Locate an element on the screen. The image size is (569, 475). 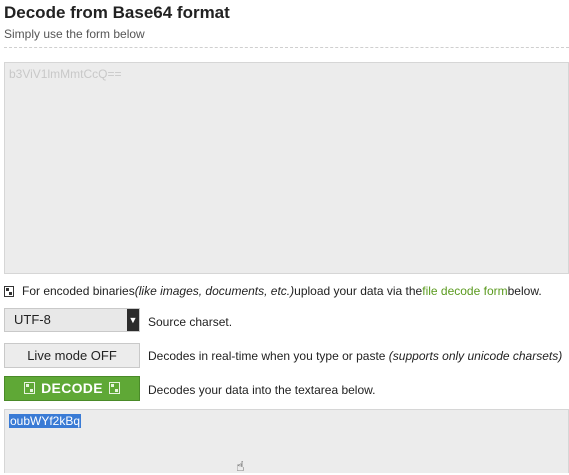
charset-label: Source charset. is located at coordinates (190, 322).